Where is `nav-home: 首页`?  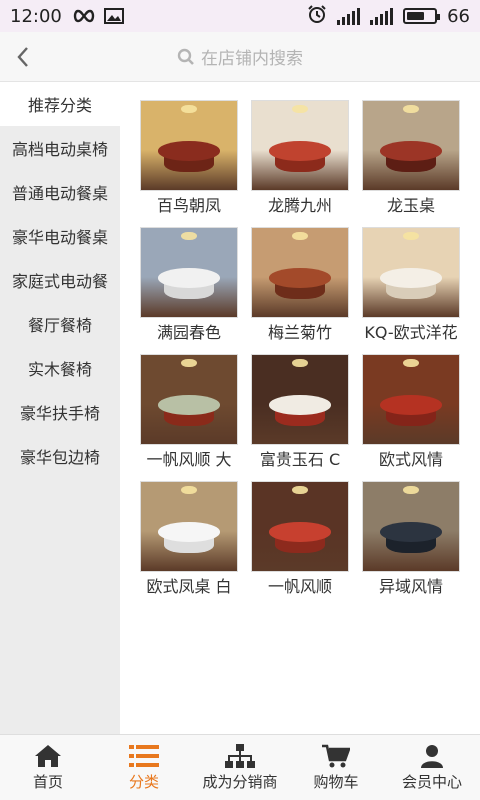 nav-home: 首页 is located at coordinates (48, 767).